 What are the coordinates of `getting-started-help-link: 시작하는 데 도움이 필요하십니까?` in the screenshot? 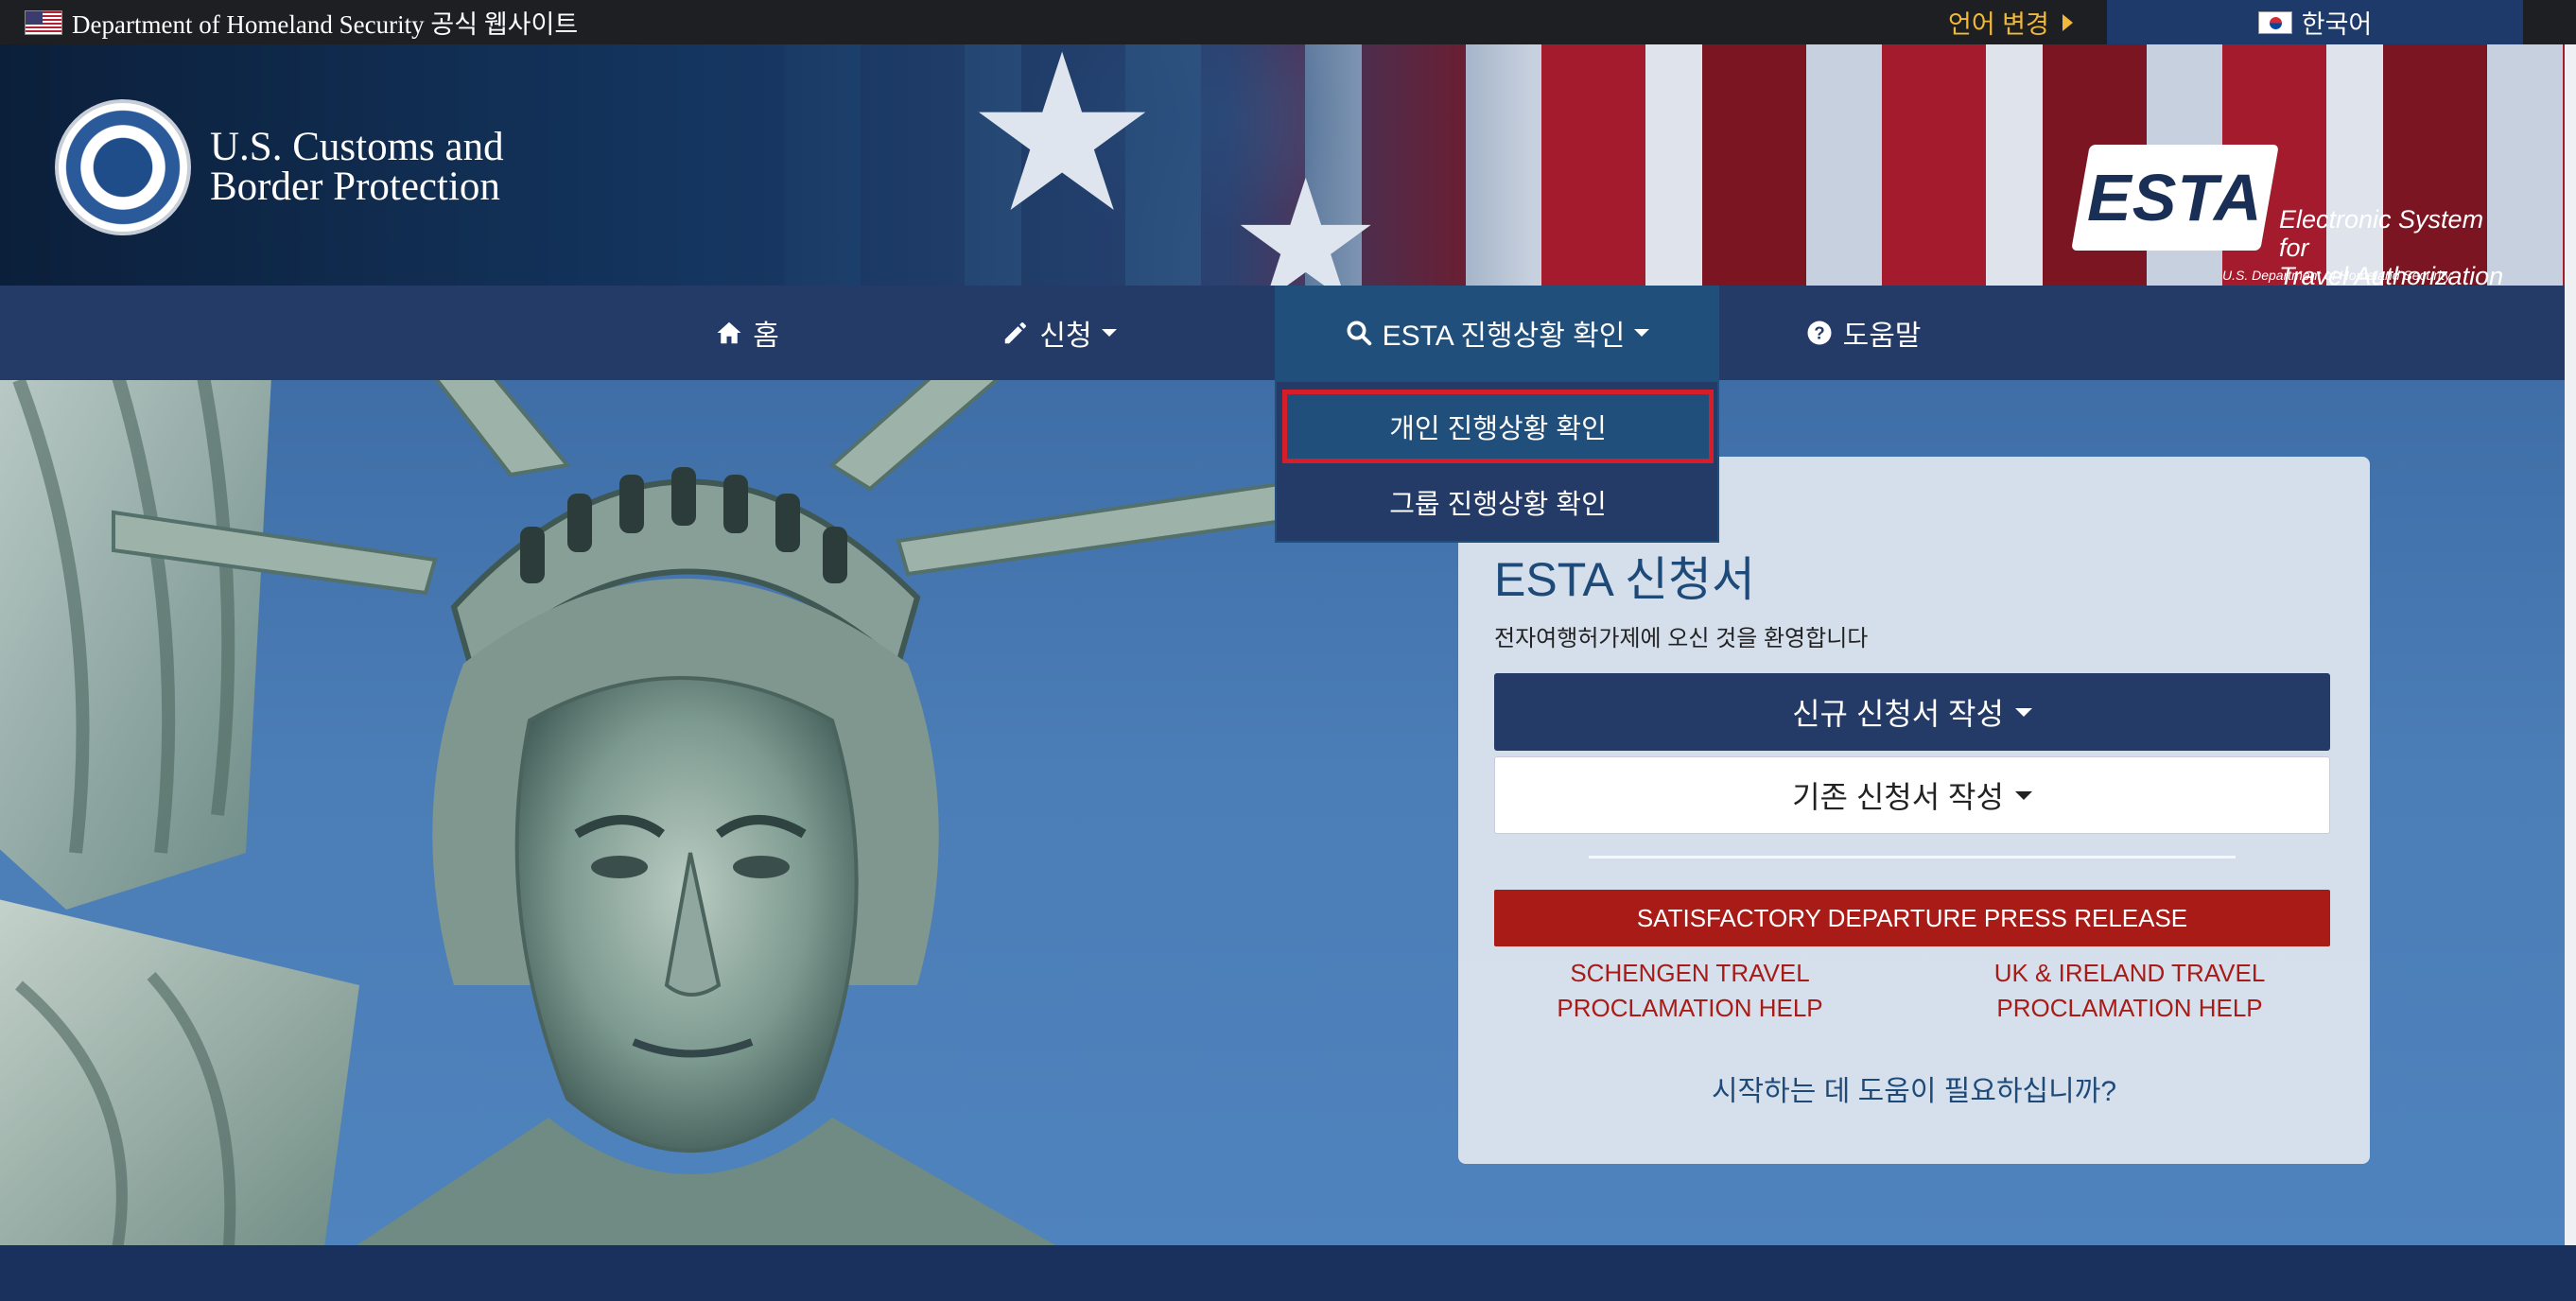 It's located at (1914, 1088).